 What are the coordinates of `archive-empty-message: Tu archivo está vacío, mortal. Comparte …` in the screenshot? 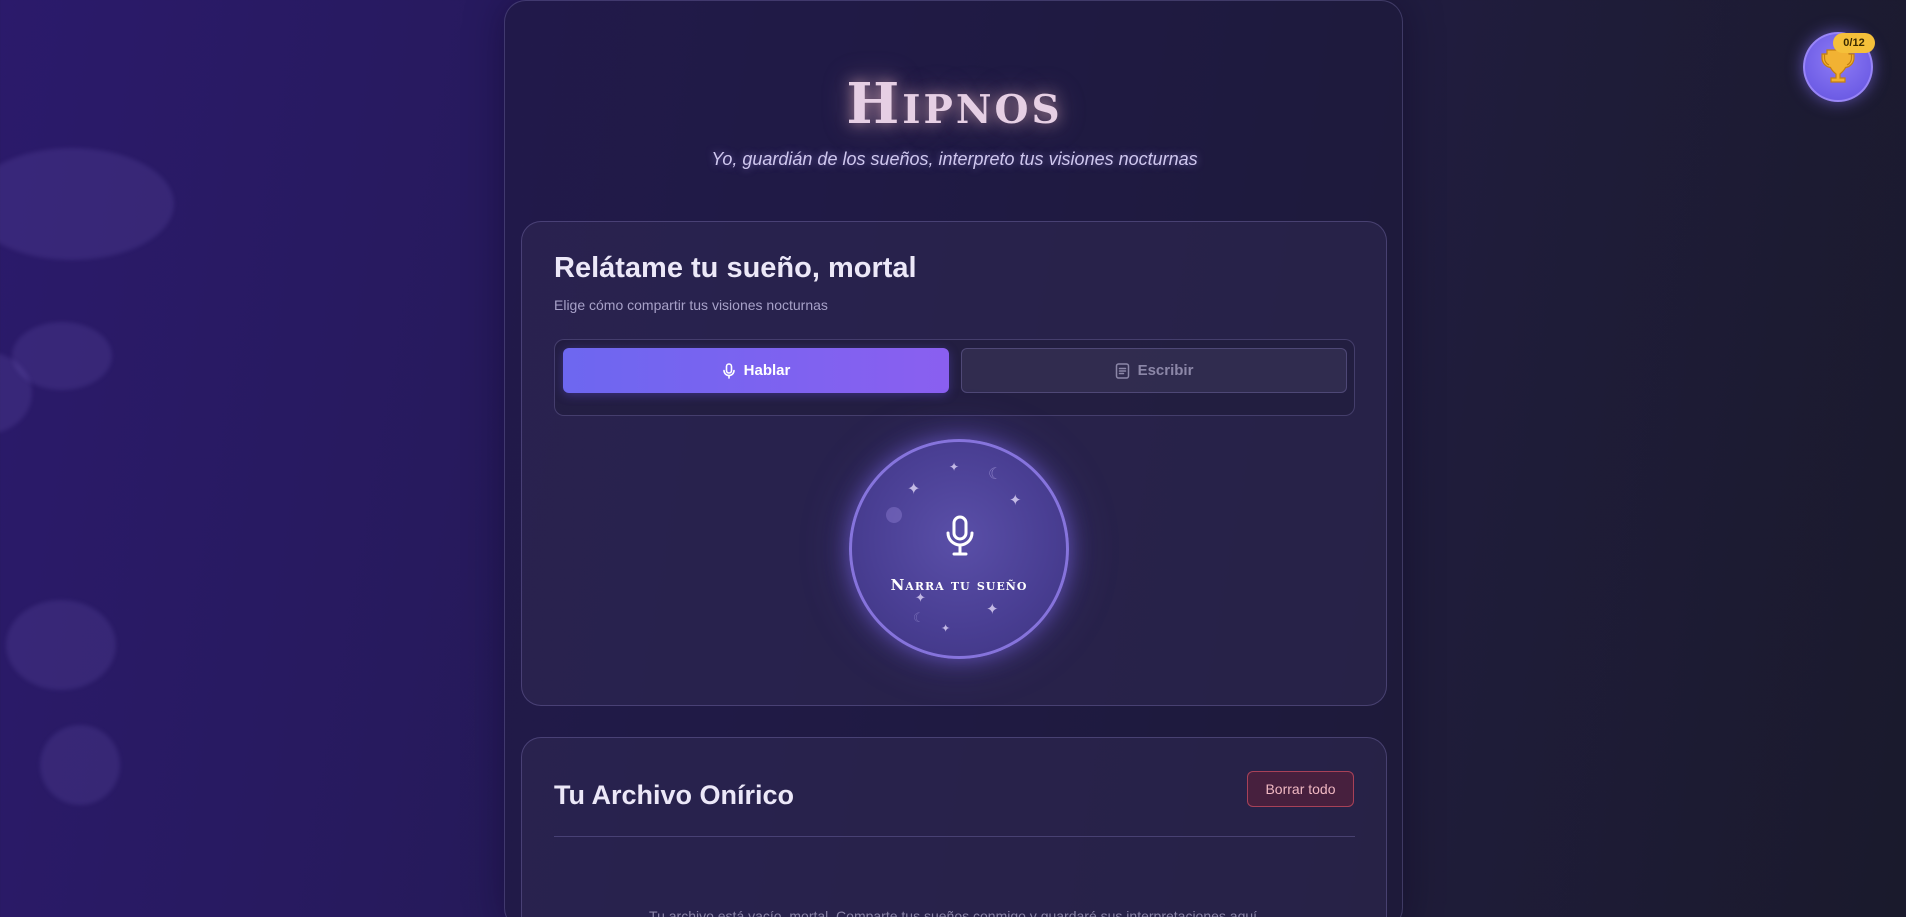 It's located at (955, 912).